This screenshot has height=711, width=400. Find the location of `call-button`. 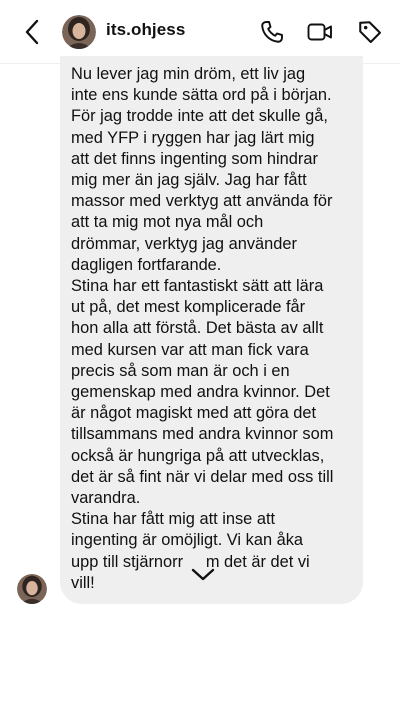

call-button is located at coordinates (272, 32).